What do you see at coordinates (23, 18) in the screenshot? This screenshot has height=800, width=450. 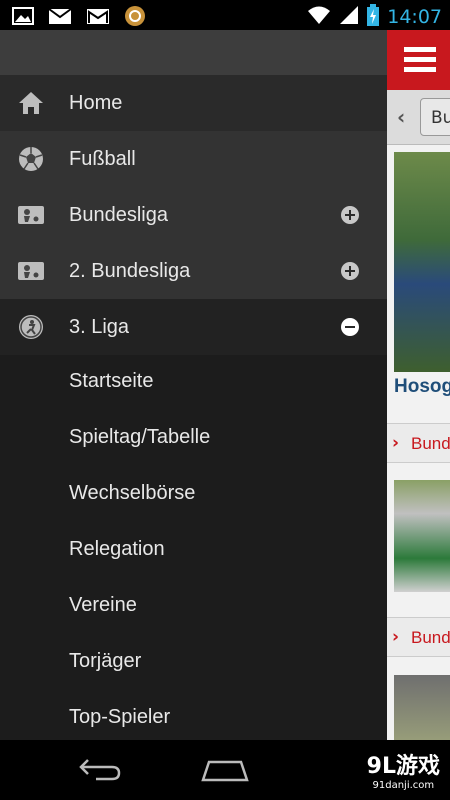 I see `image-icon` at bounding box center [23, 18].